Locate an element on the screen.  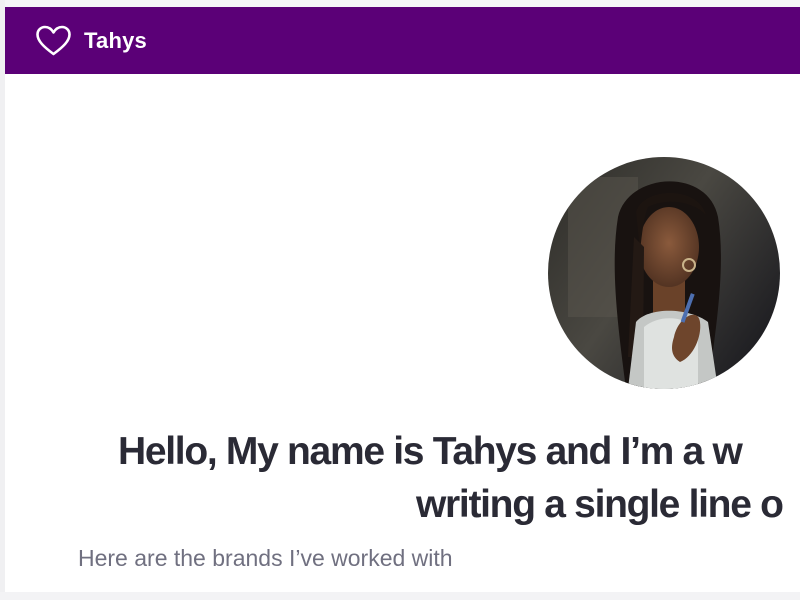
heart-icon is located at coordinates (53, 41).